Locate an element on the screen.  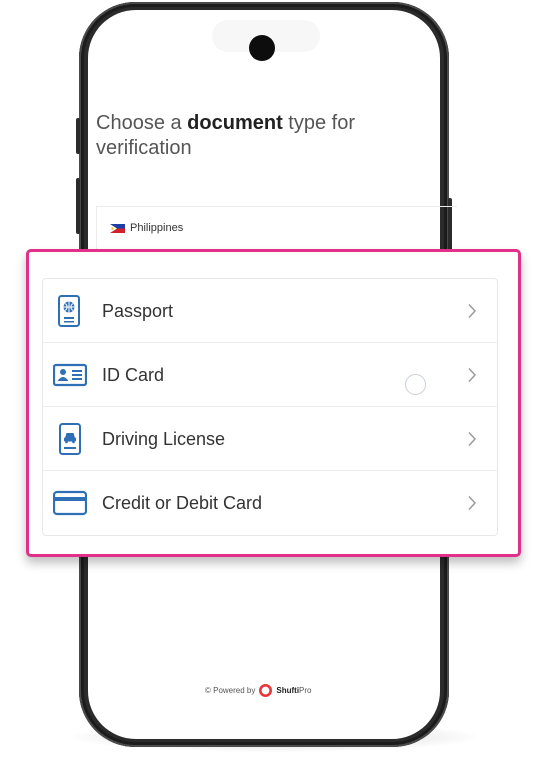
touch-cursor is located at coordinates (415, 384).